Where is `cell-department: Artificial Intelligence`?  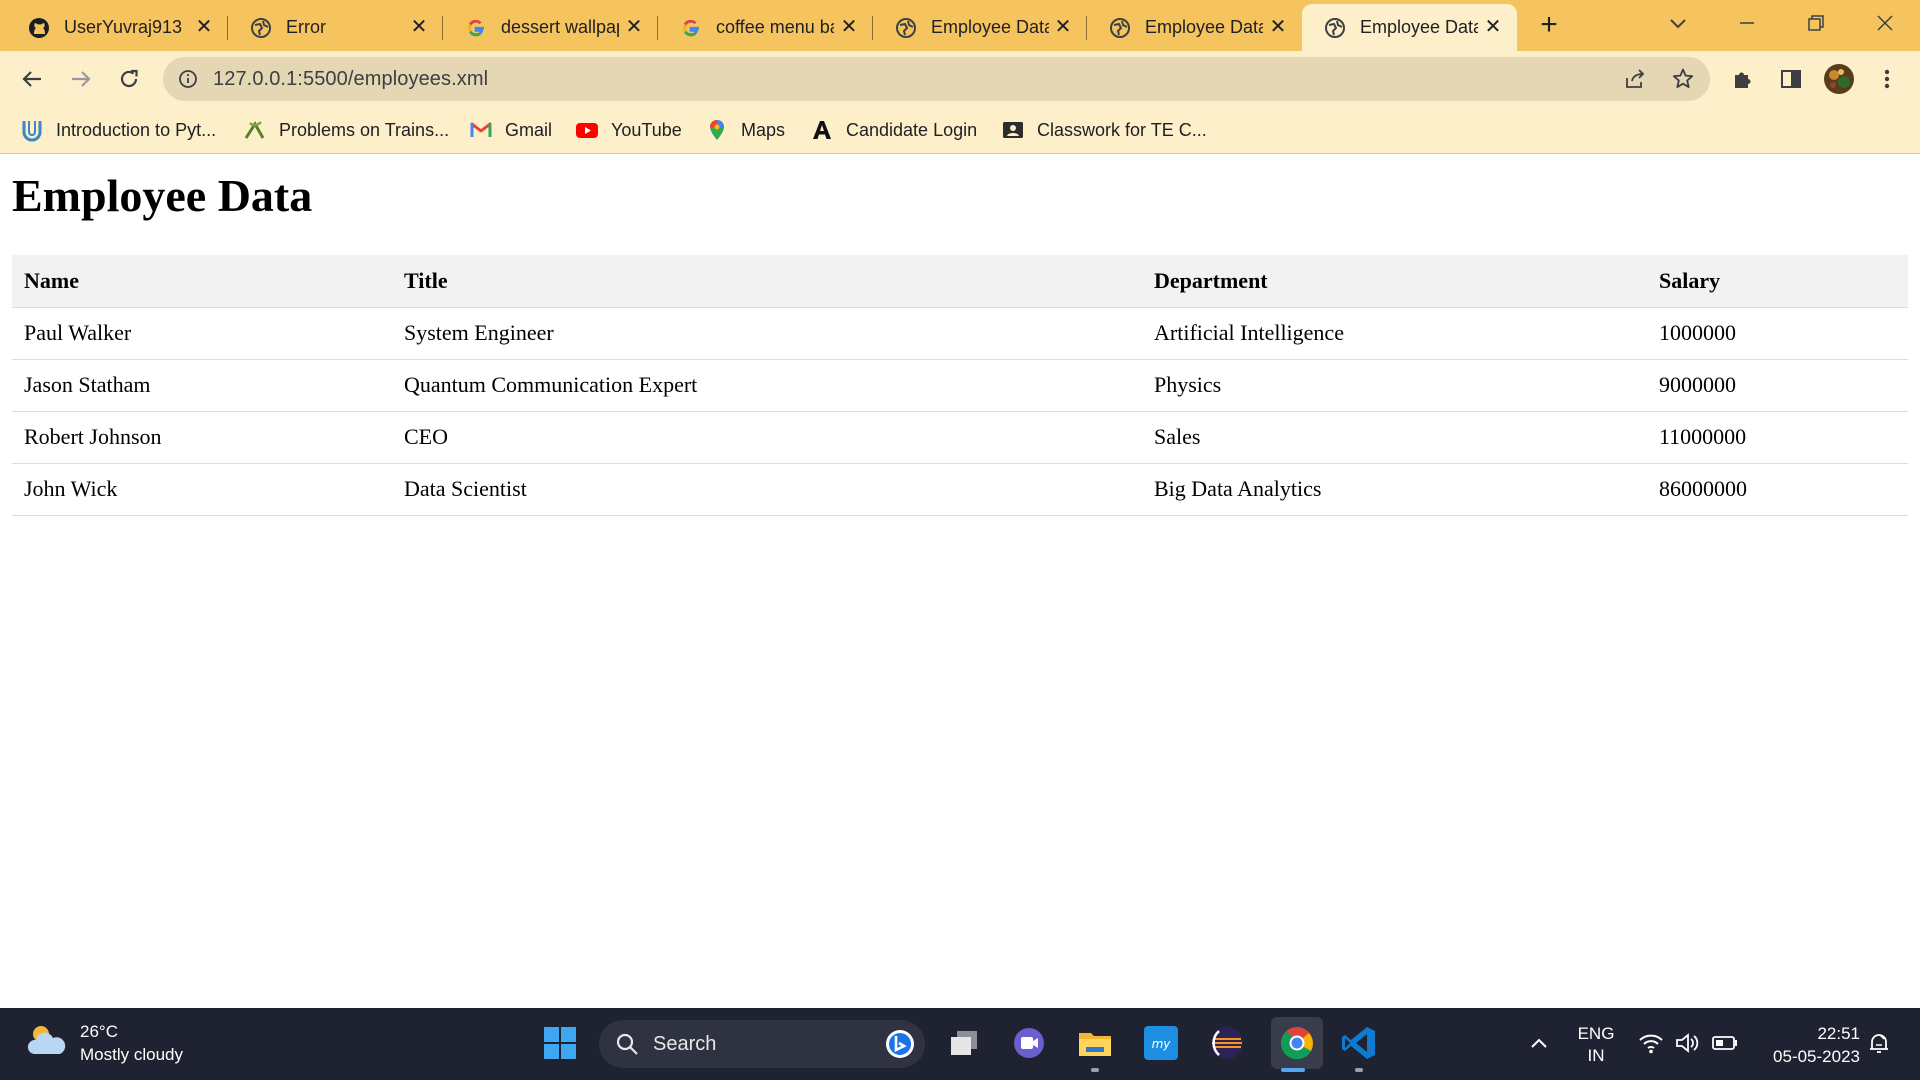
cell-department: Artificial Intelligence is located at coordinates (1394, 333).